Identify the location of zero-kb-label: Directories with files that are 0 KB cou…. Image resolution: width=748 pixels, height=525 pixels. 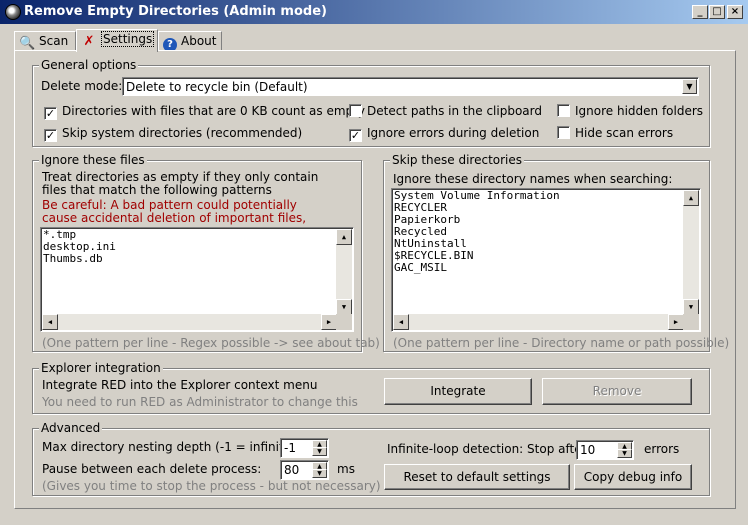
(213, 111).